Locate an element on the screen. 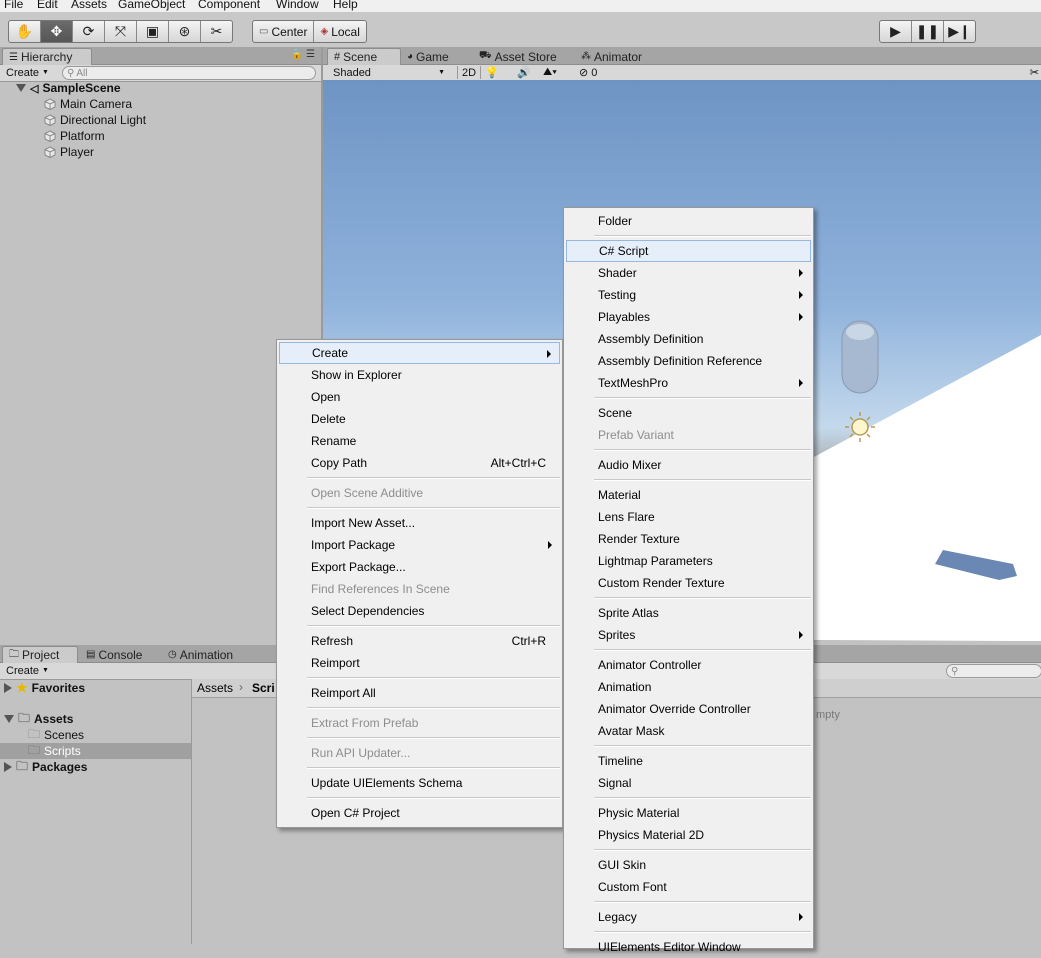 The width and height of the screenshot is (1041, 958). menu-assets: Assets is located at coordinates (89, 5).